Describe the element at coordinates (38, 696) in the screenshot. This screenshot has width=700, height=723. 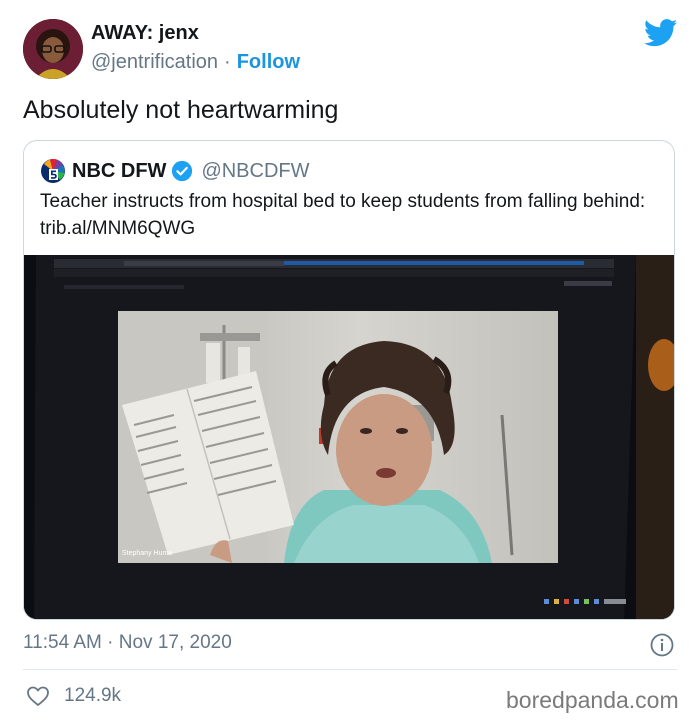
I see `heart-icon` at that location.